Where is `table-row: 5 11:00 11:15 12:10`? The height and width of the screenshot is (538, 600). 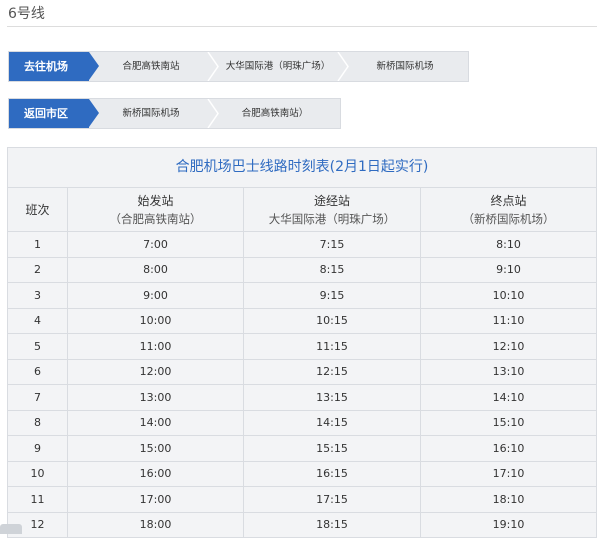 table-row: 5 11:00 11:15 12:10 is located at coordinates (302, 347).